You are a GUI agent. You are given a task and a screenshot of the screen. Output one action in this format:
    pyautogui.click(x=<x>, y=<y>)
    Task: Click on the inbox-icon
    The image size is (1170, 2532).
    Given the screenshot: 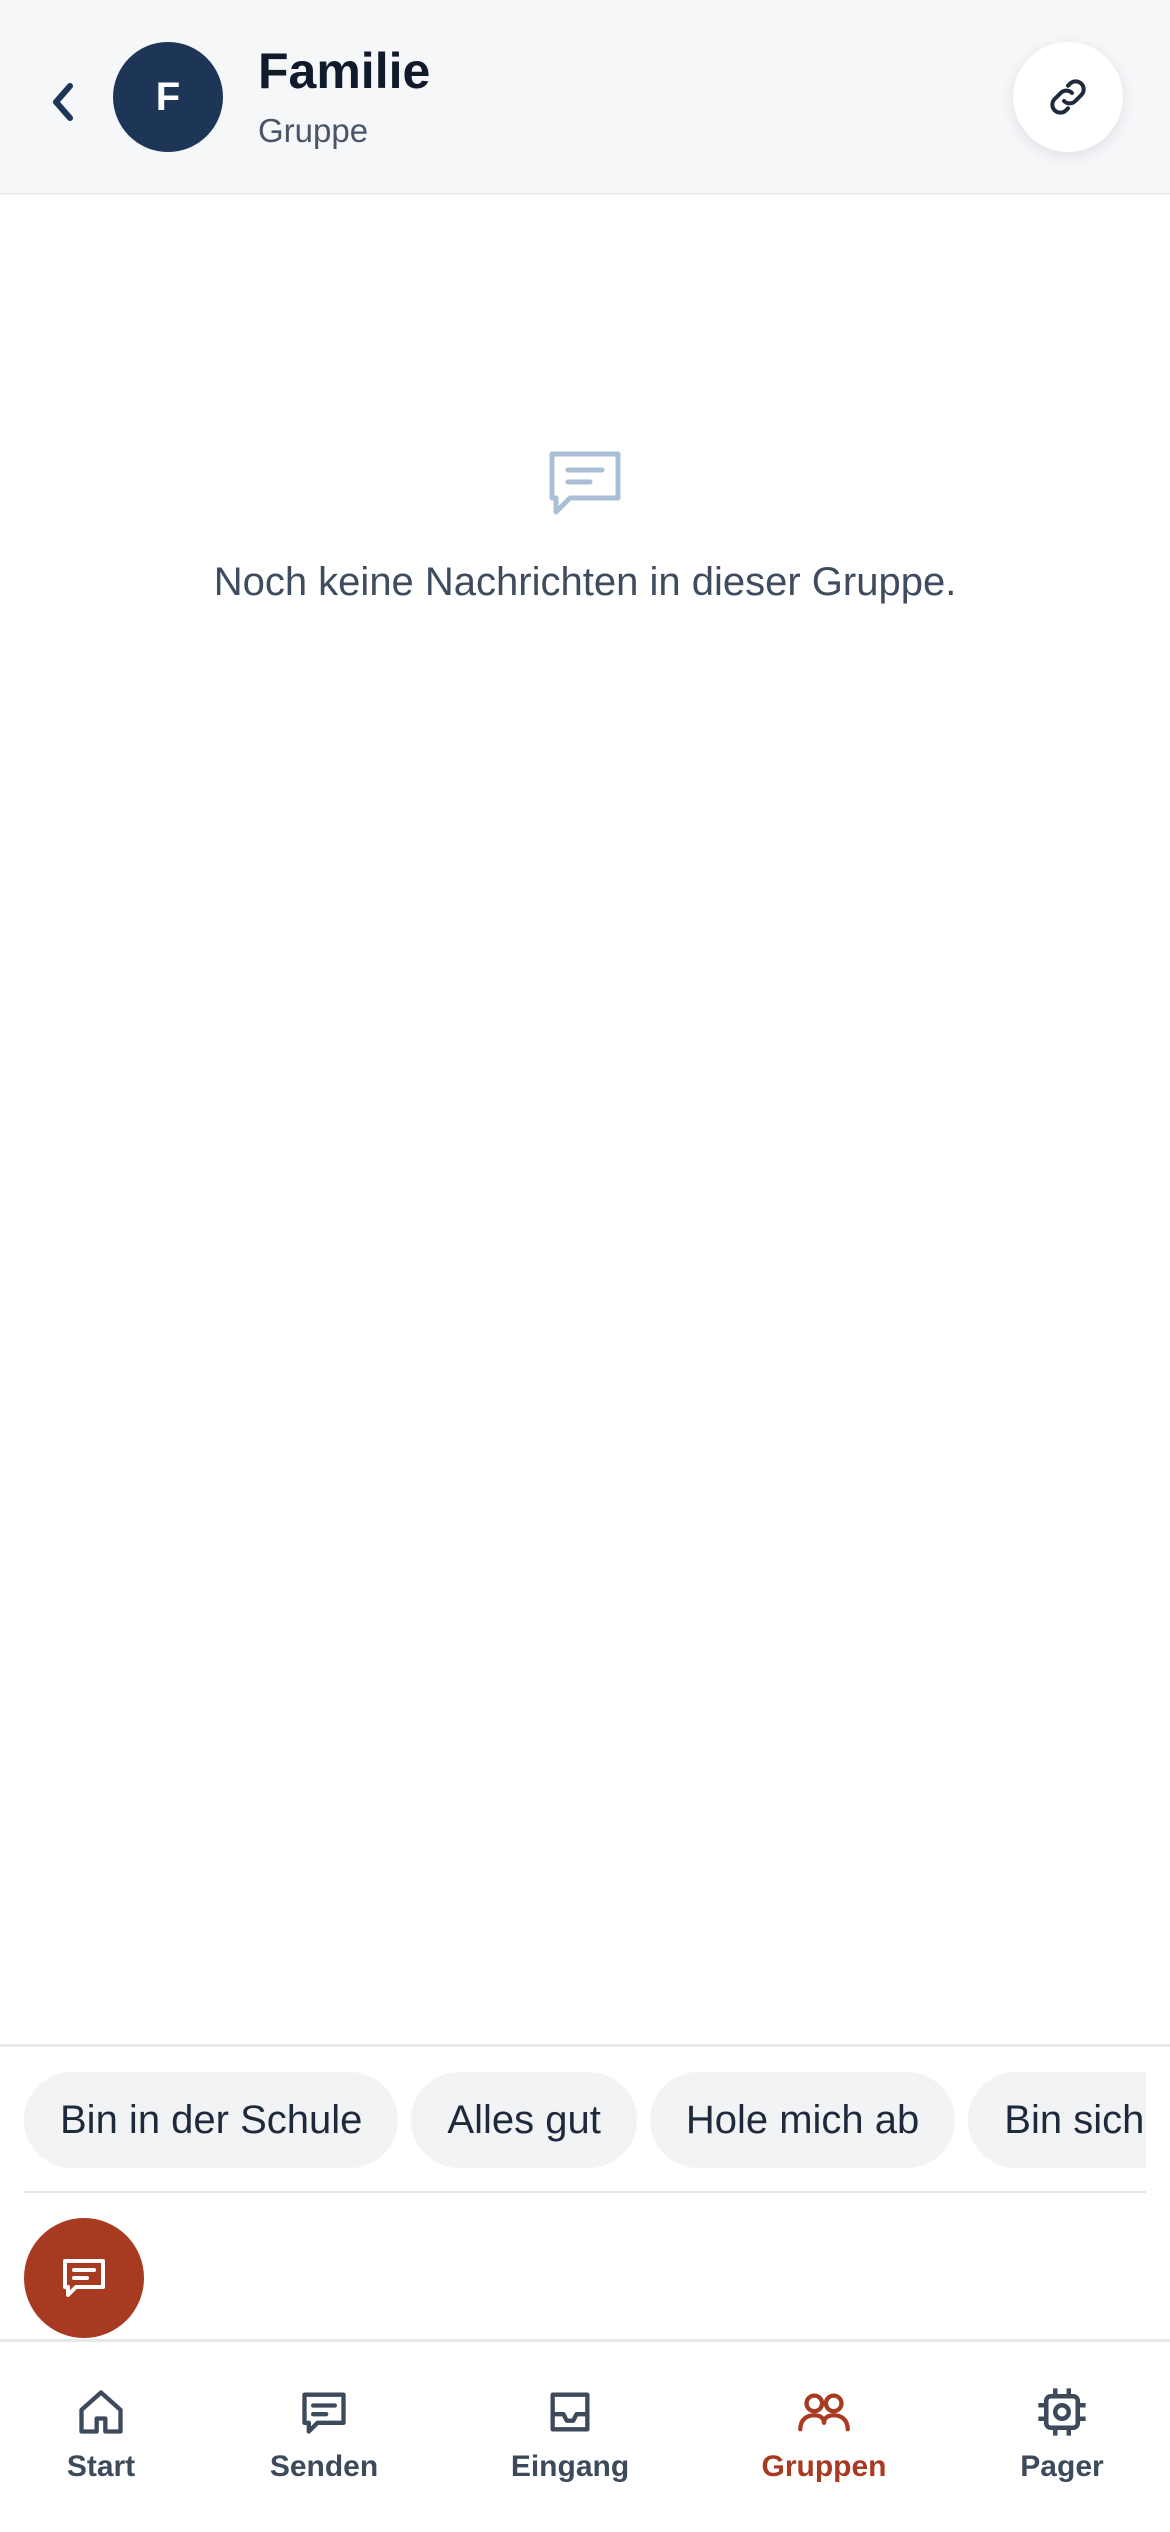 What is the action you would take?
    pyautogui.click(x=570, y=2412)
    